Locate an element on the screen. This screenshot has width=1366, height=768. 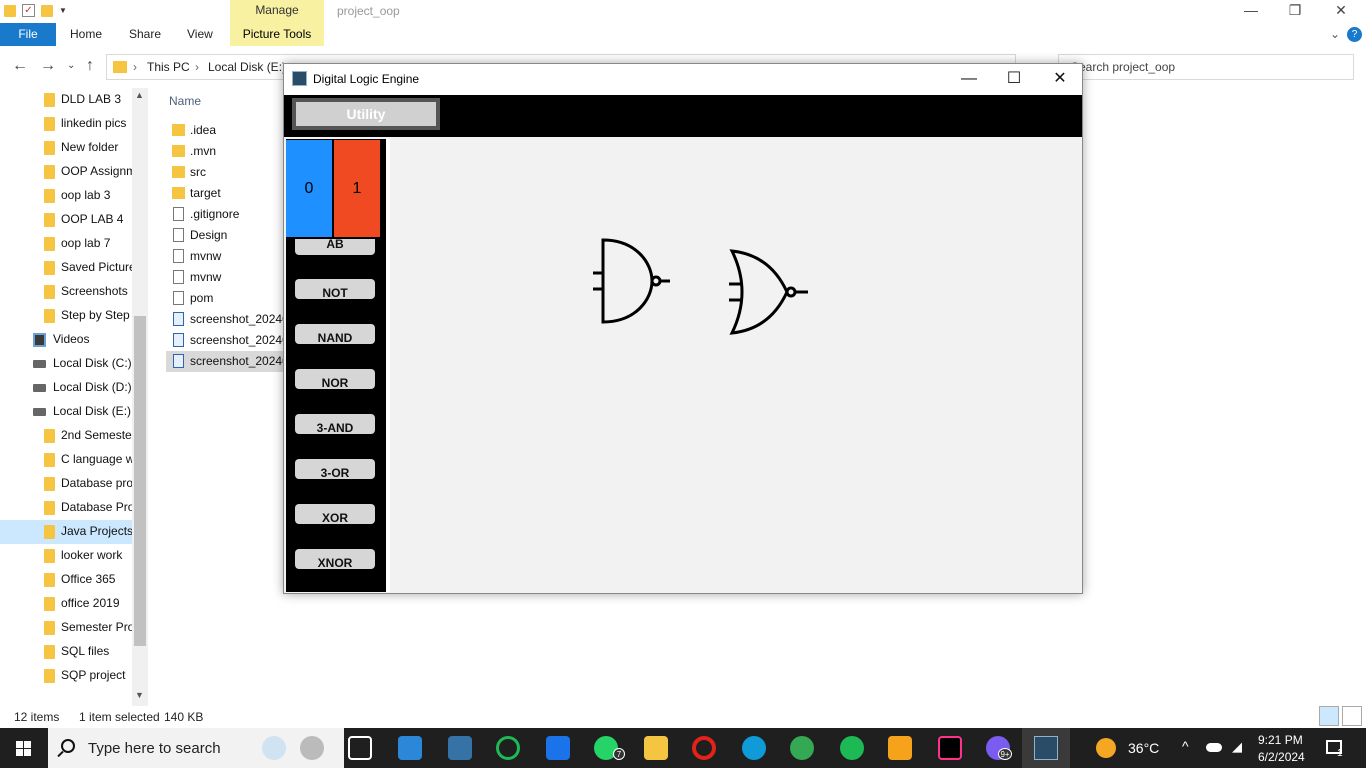
list-item: pom is located at coordinates (225, 298).